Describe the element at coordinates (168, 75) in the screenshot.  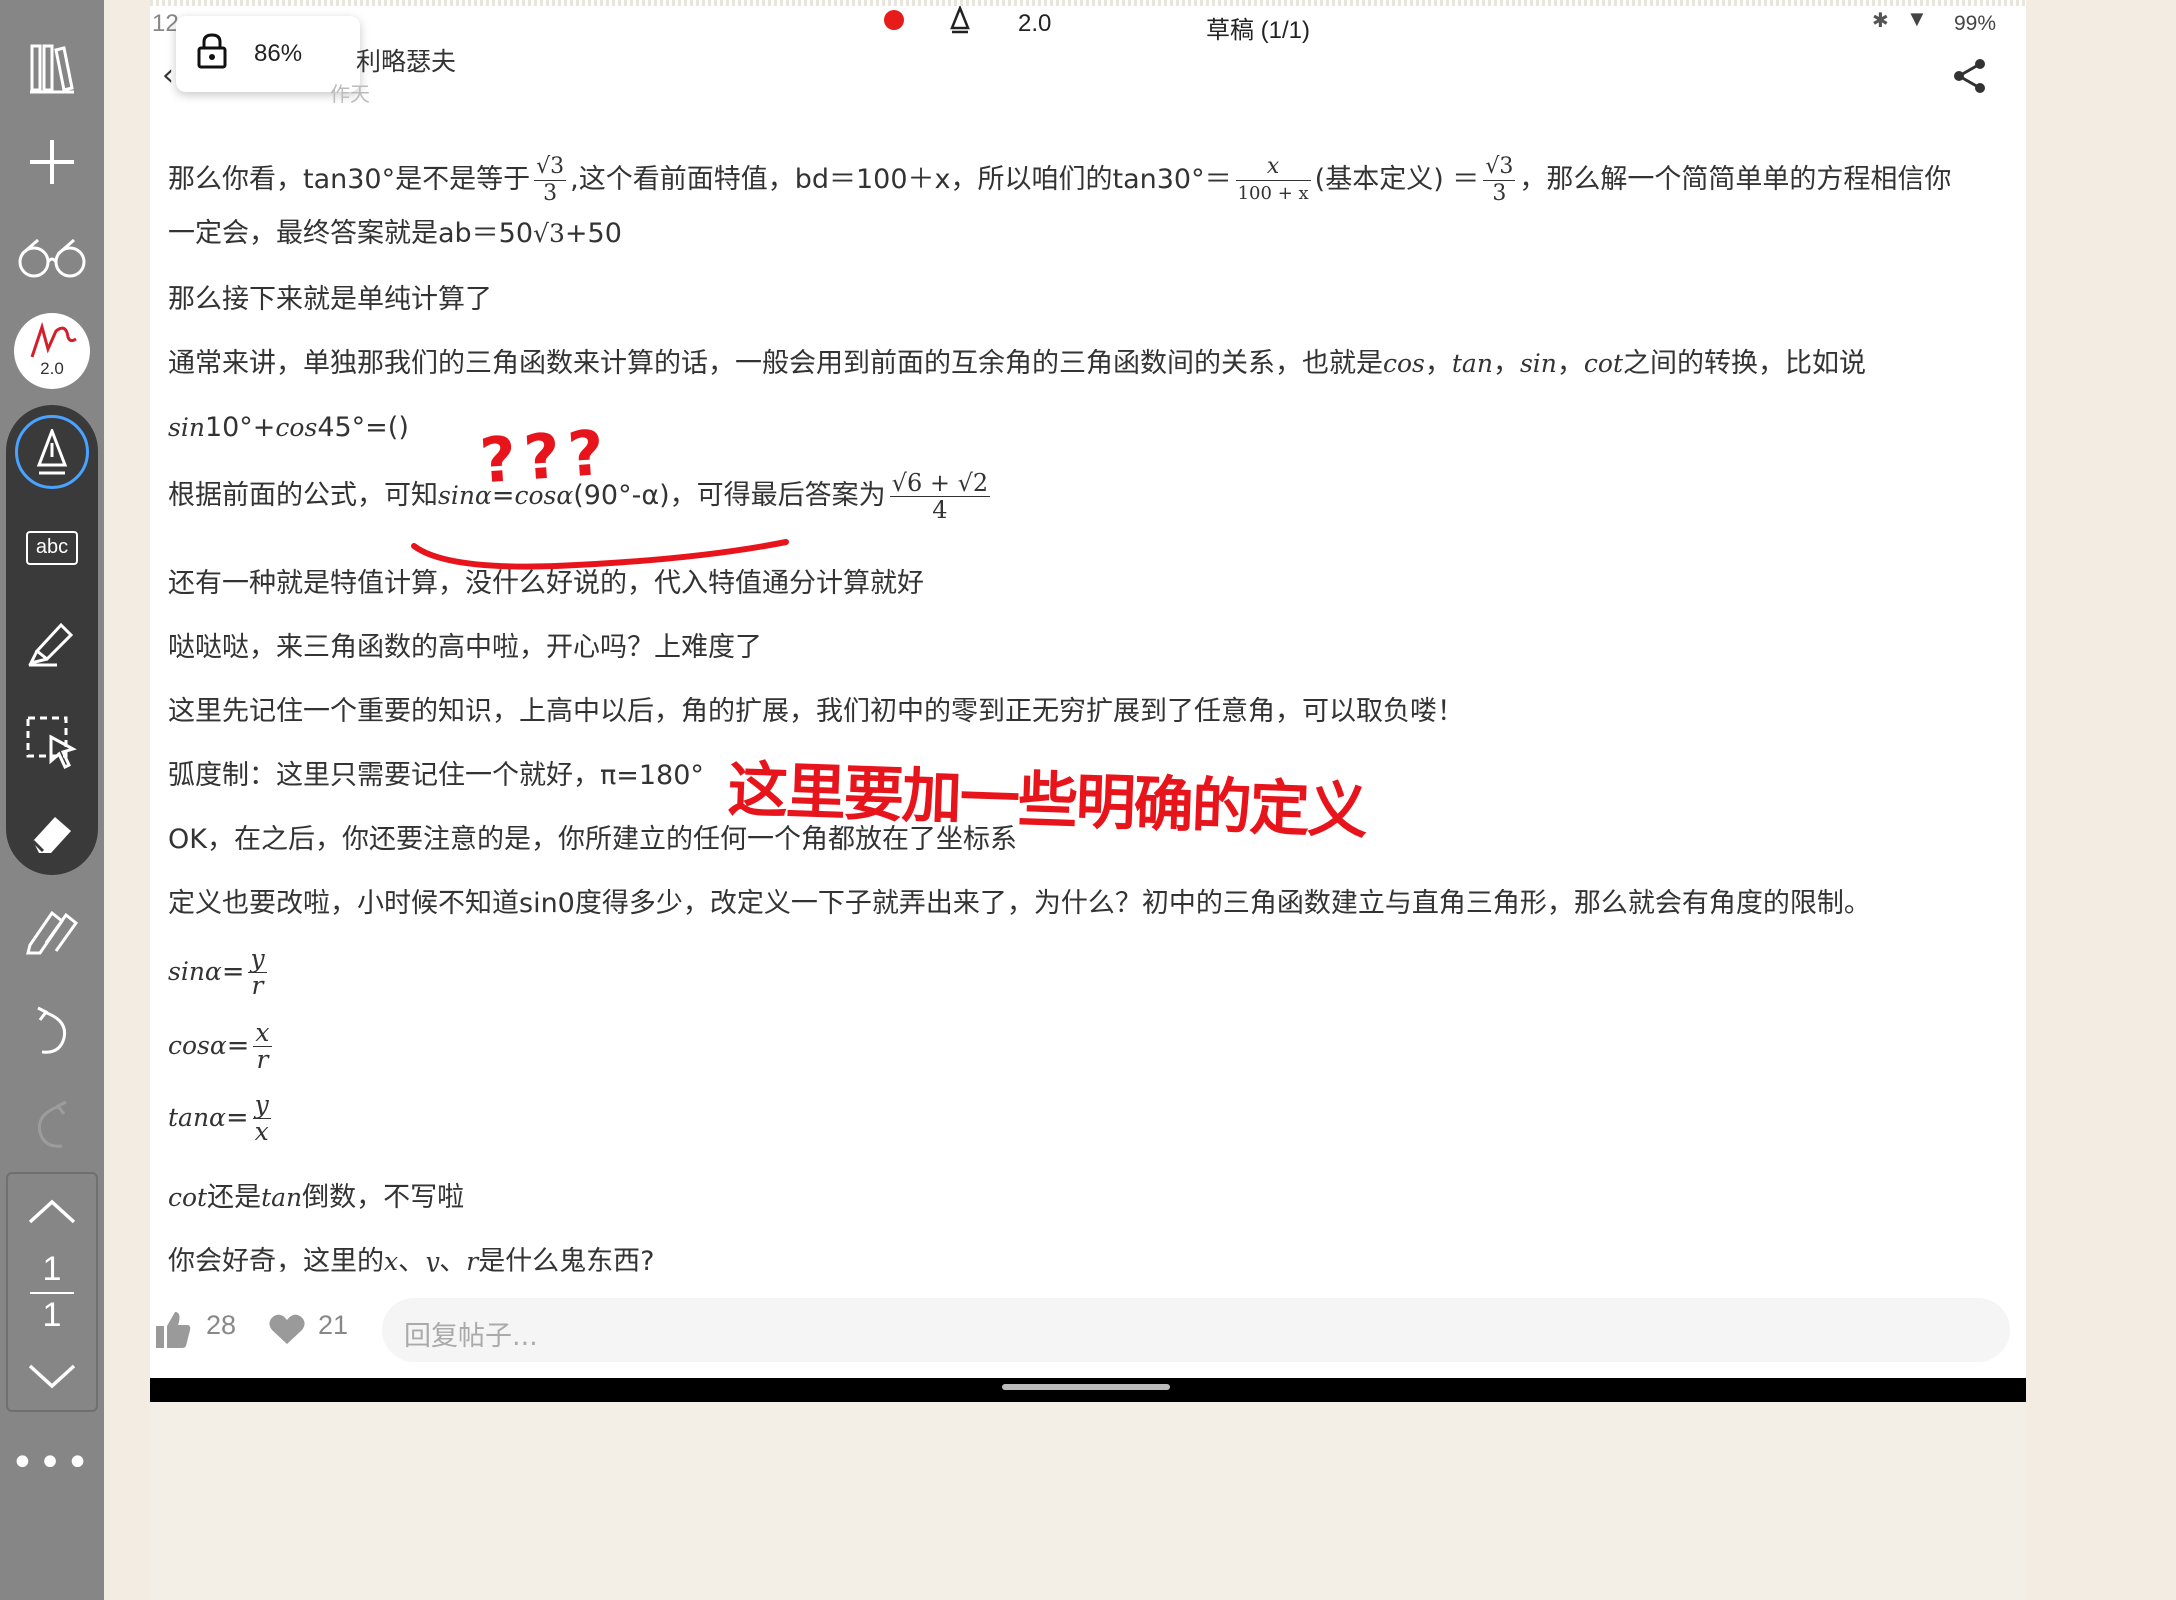
I see `back-icon: ‹` at that location.